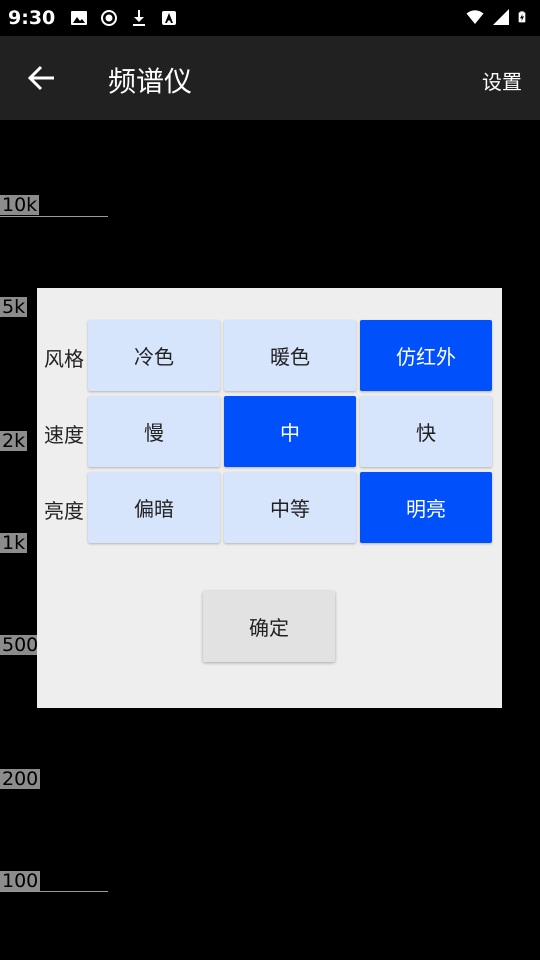 Image resolution: width=540 pixels, height=960 pixels. Describe the element at coordinates (426, 431) in the screenshot. I see `speed-option-fast: 快` at that location.